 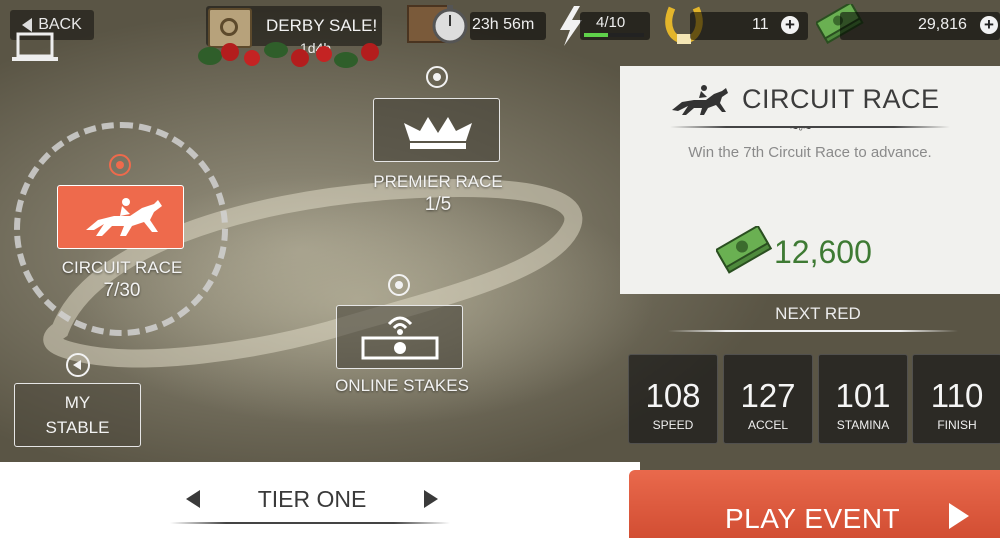 What do you see at coordinates (438, 181) in the screenshot?
I see `premier-race-label: PREMIER RACE` at bounding box center [438, 181].